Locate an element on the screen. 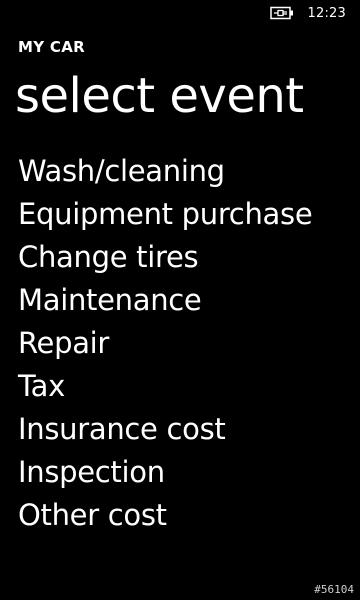 The width and height of the screenshot is (360, 600). event-item-repair: Repair is located at coordinates (165, 343).